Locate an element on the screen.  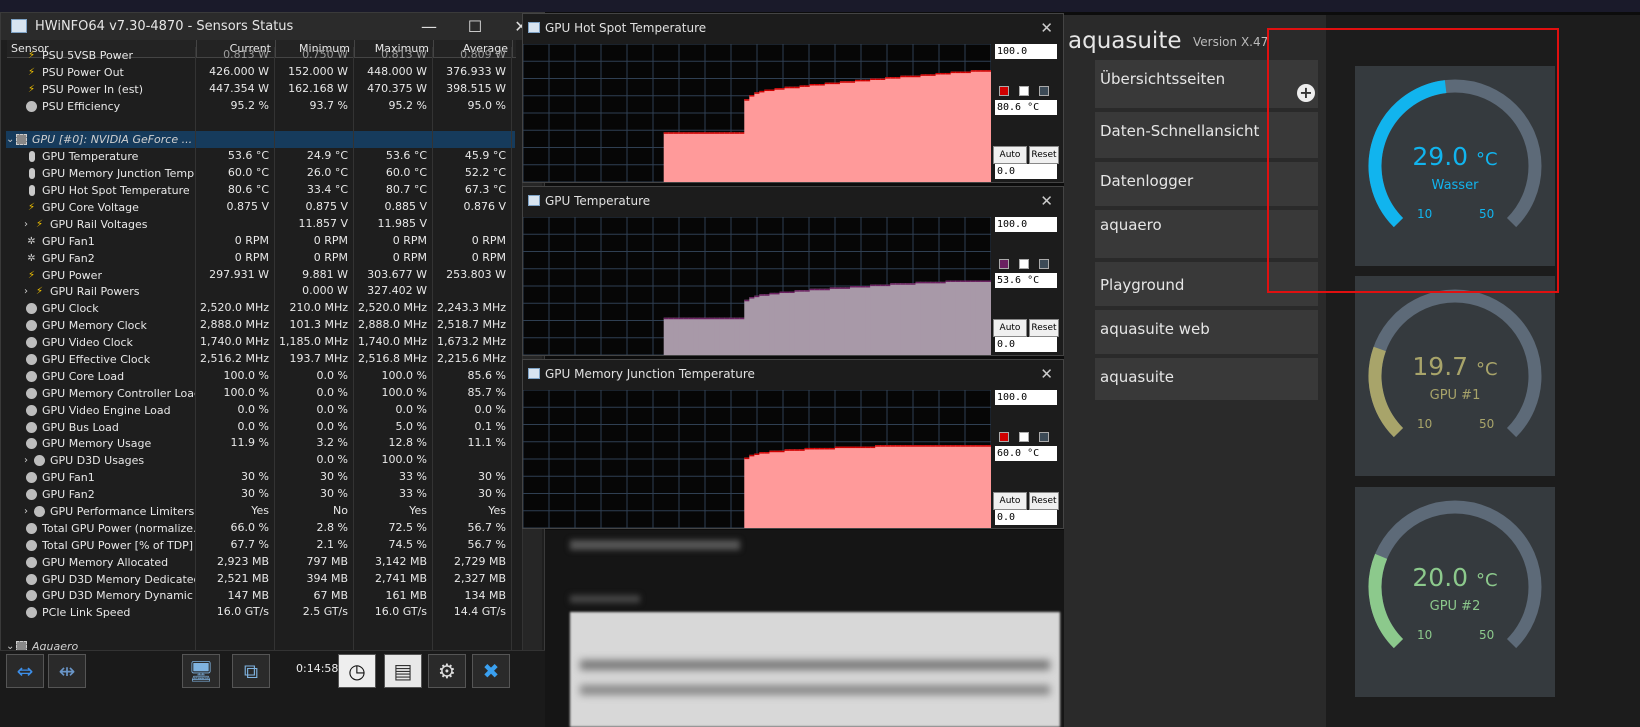
nav-item-aquasuite-web: aquasuite web is located at coordinates (1206, 332).